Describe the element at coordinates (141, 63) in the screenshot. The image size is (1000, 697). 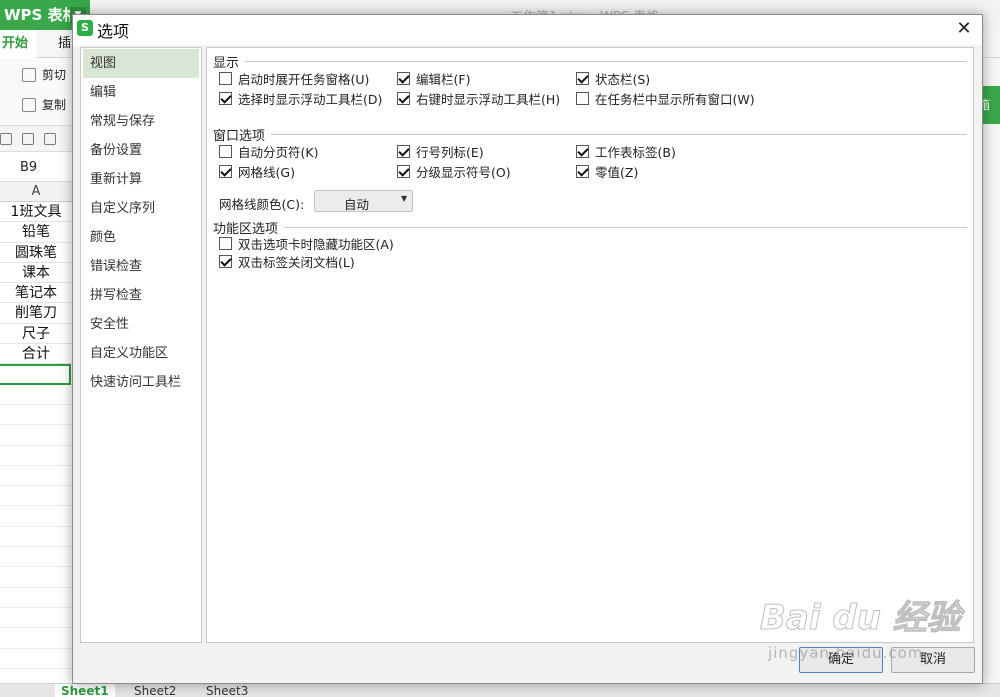
I see `nav-item-view: 视图` at that location.